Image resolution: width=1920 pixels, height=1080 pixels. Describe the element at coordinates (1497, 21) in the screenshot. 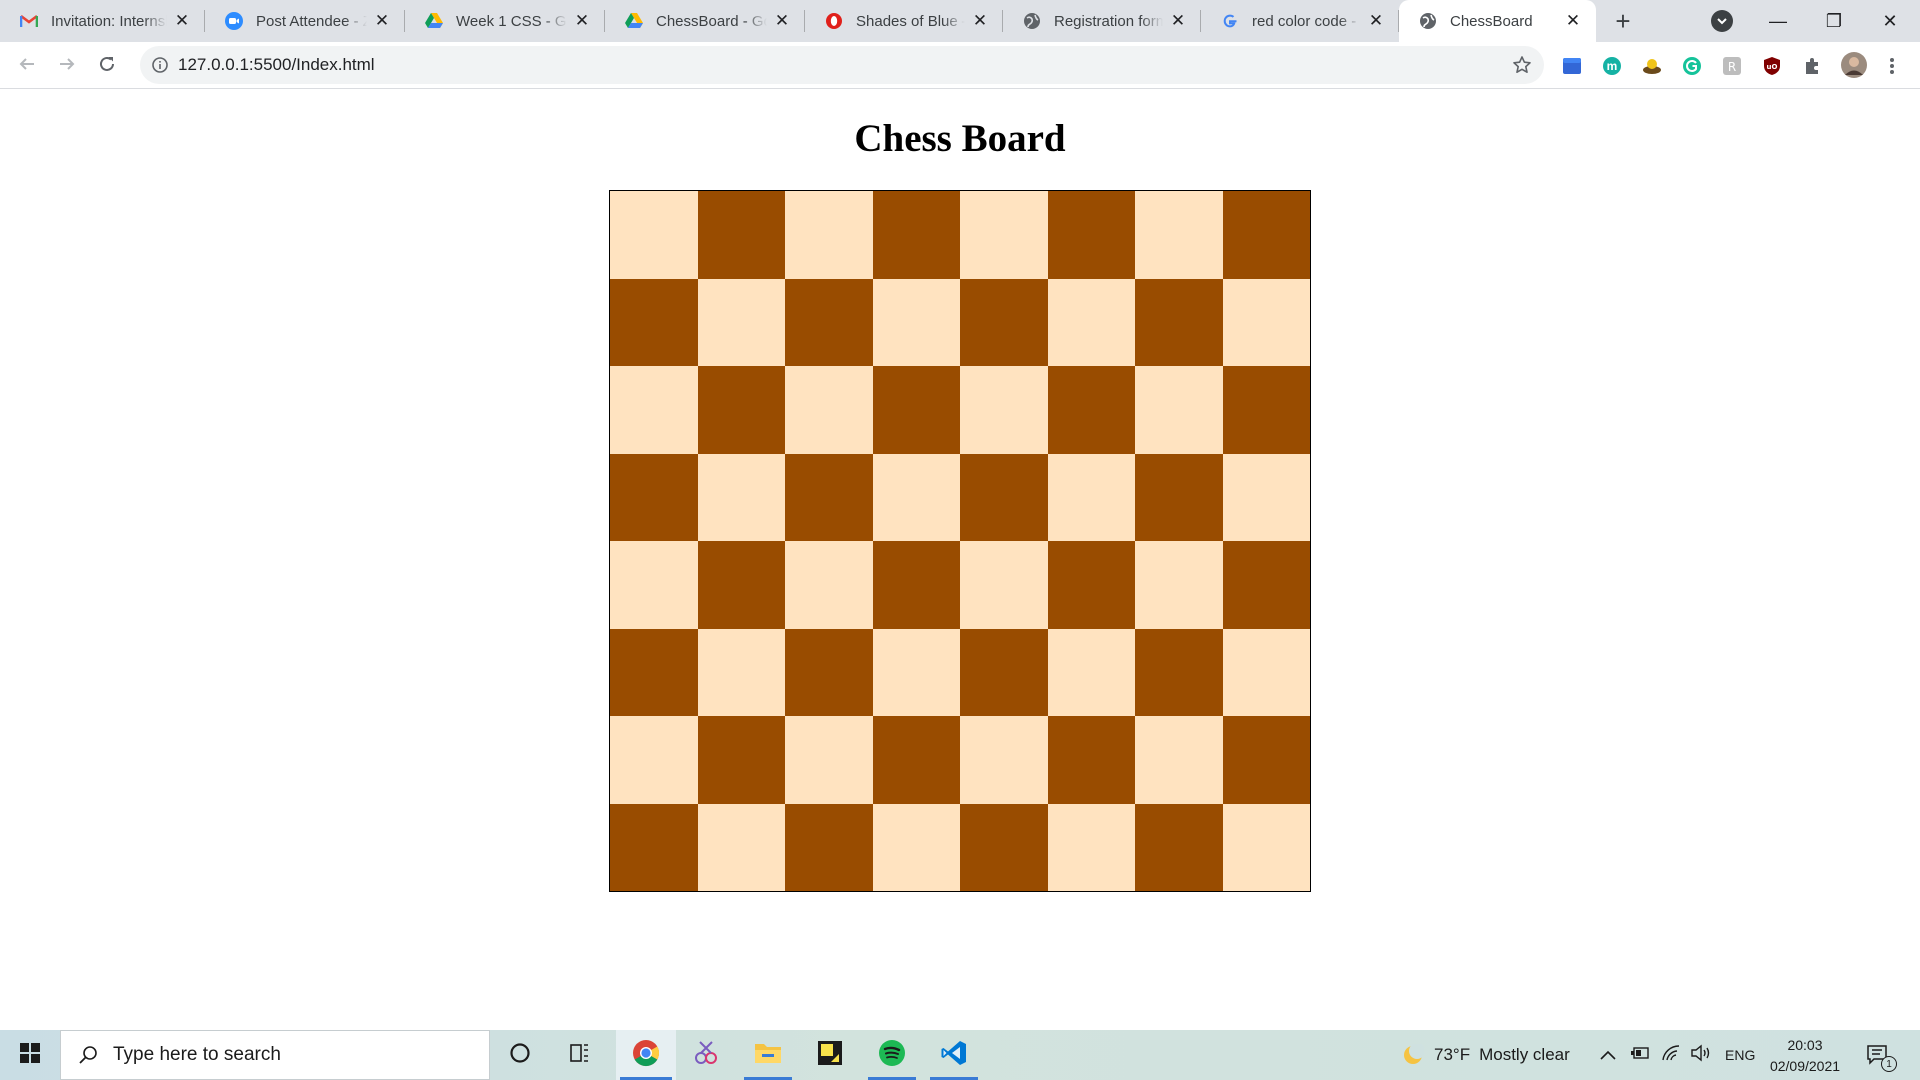

I see `tab-chessboard: ChessBoard ✕` at that location.